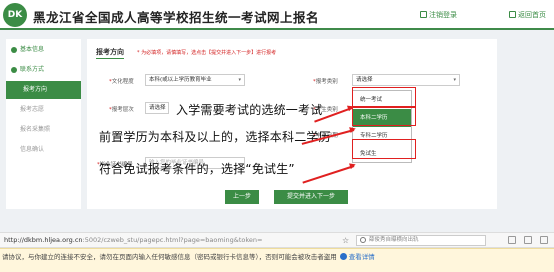  Describe the element at coordinates (249, 110) in the screenshot. I see `annotation-line-1: 入学需要考试的选统一考试` at that location.